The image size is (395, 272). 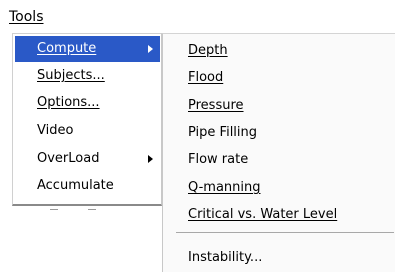 What do you see at coordinates (67, 48) in the screenshot?
I see `menu-item-label: Compute` at bounding box center [67, 48].